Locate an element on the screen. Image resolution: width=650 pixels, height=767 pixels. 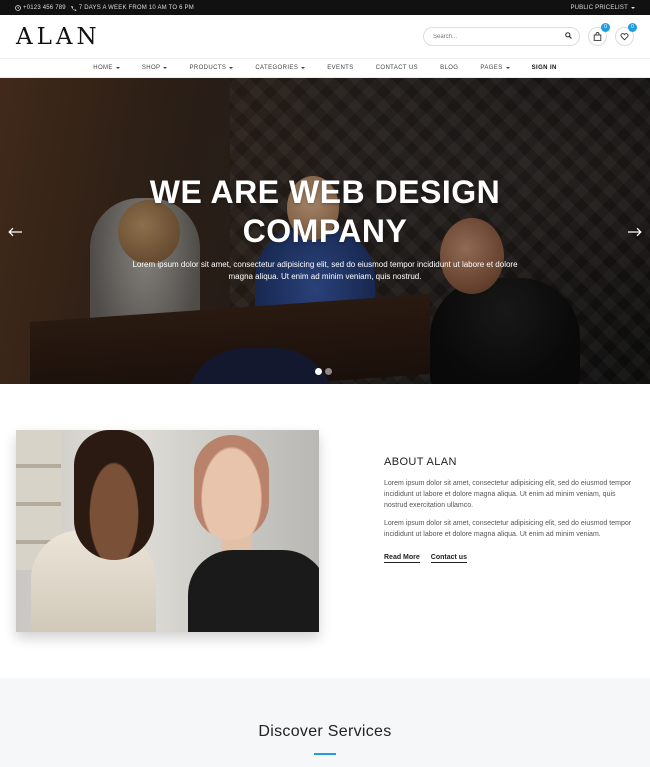
slider-prev-button is located at coordinates (15, 232).